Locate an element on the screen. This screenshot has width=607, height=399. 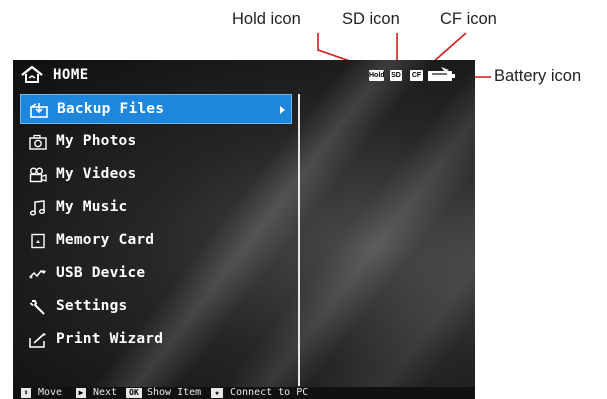
memory-card-icon is located at coordinates (38, 241).